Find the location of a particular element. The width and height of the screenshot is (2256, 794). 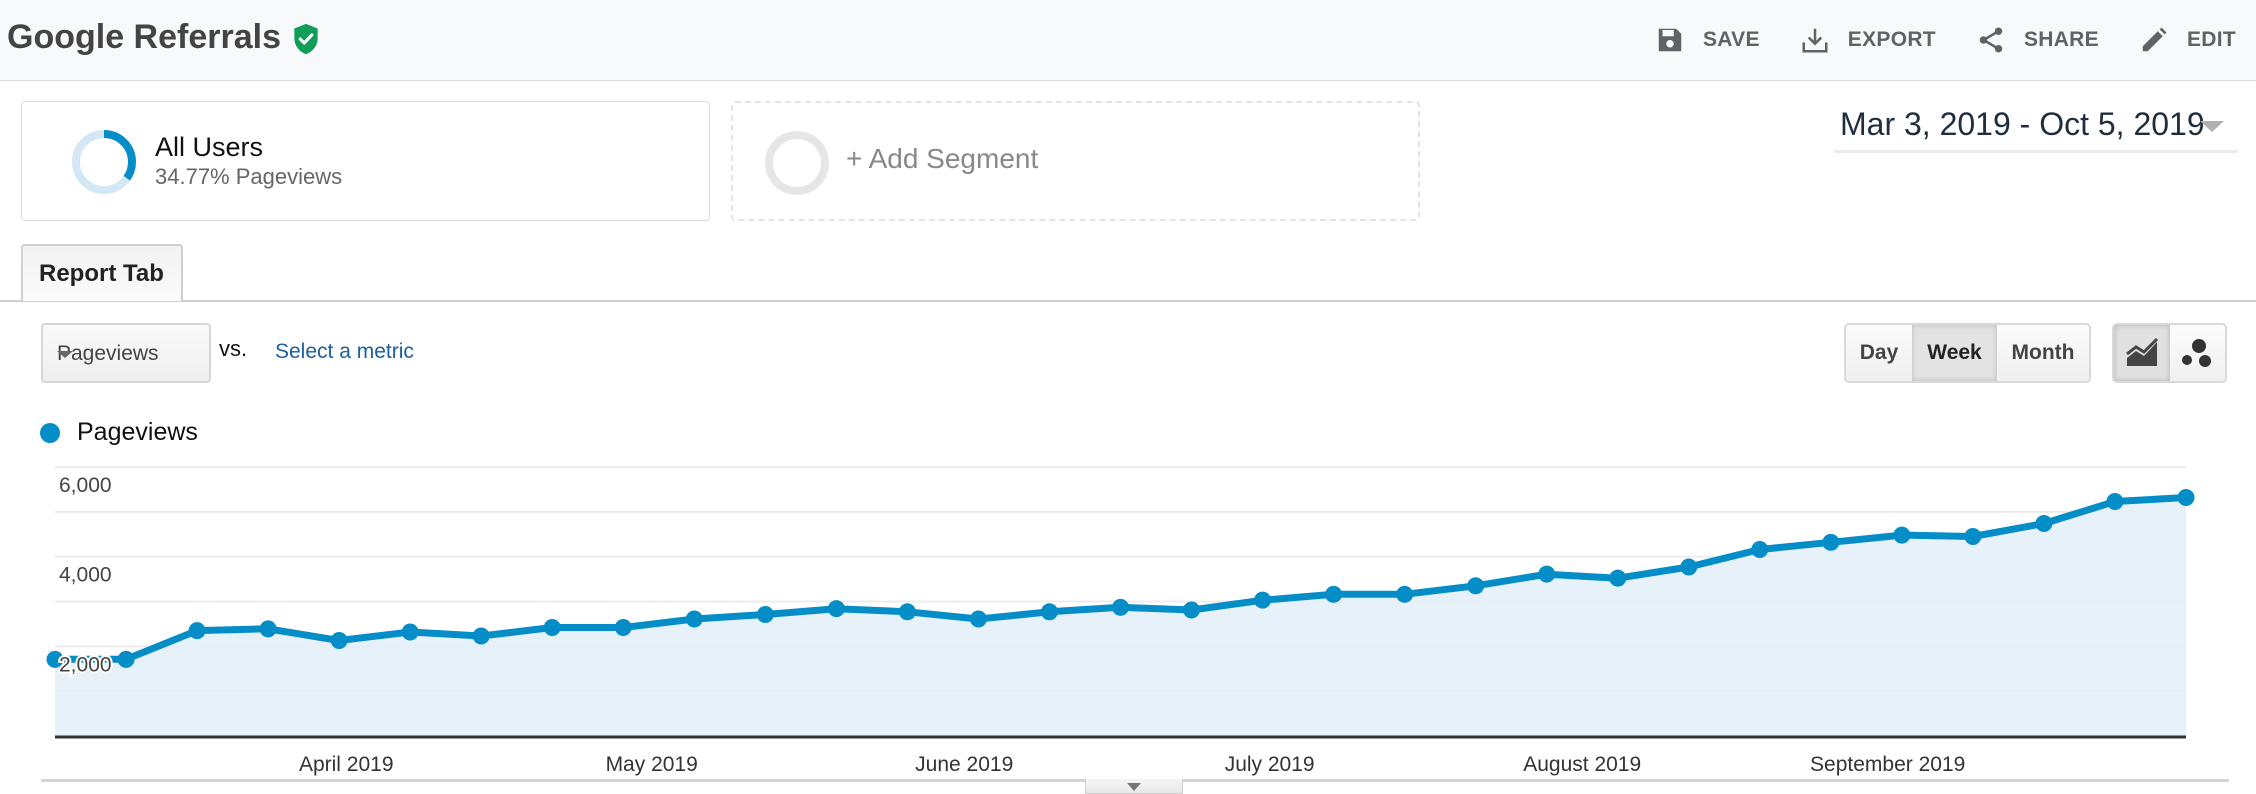

y-tick-label: 2,000 is located at coordinates (85, 664).